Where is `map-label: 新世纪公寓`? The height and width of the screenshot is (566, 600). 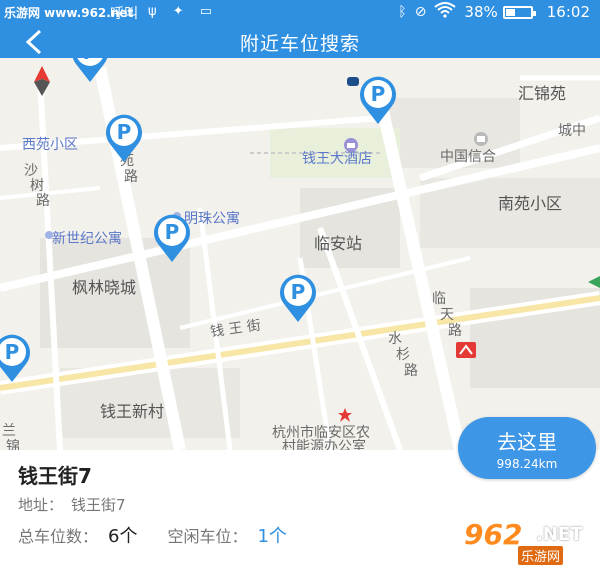 map-label: 新世纪公寓 is located at coordinates (87, 239).